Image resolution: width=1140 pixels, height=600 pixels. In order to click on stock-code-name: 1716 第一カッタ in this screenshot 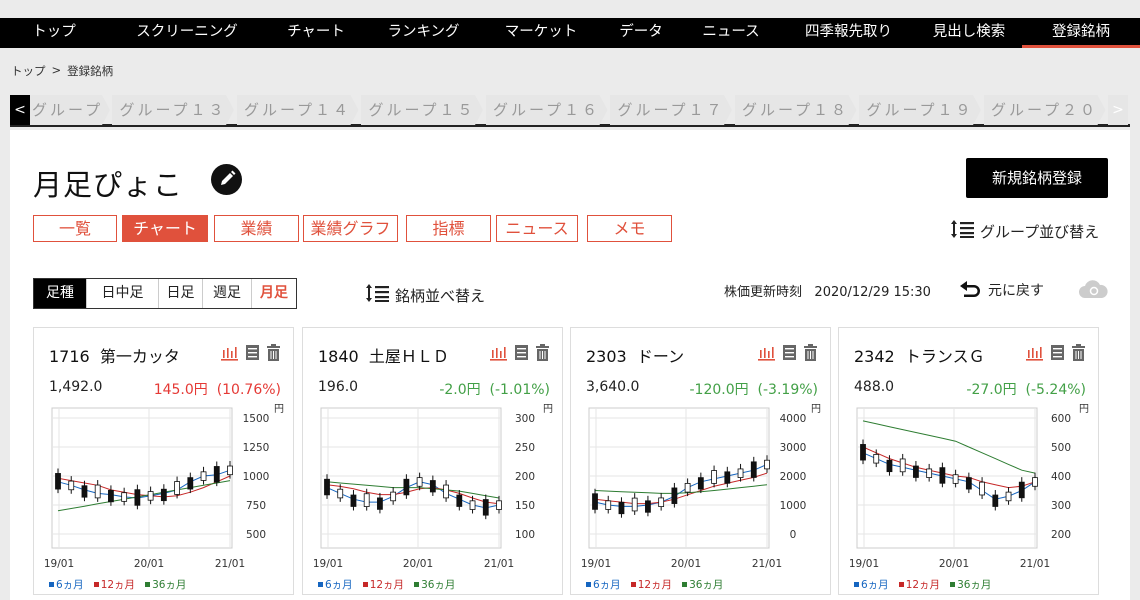, I will do `click(114, 355)`.